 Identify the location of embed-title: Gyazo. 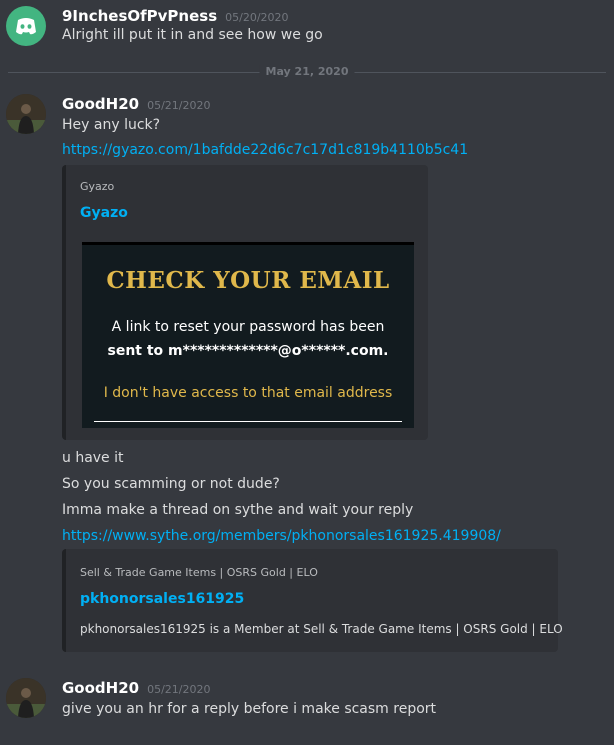
(104, 213).